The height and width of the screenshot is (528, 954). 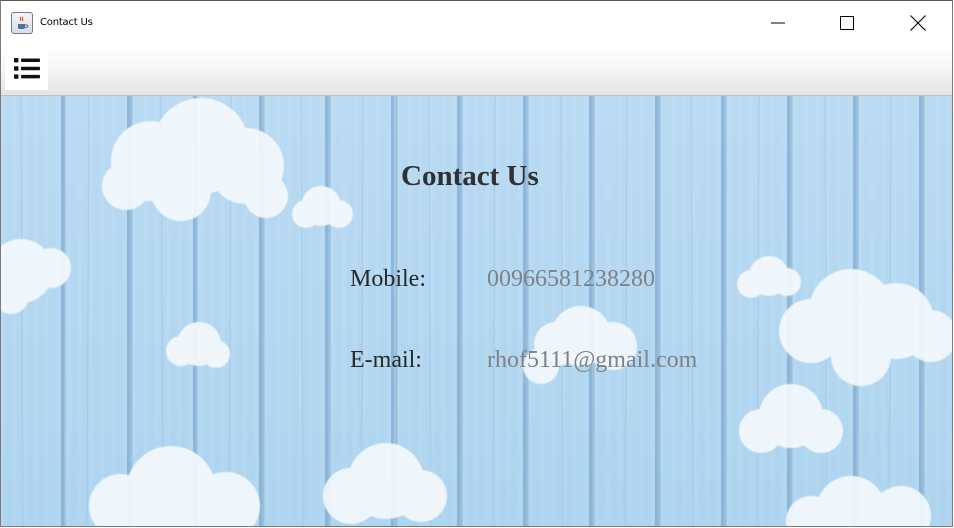 I want to click on maximize-button, so click(x=847, y=23).